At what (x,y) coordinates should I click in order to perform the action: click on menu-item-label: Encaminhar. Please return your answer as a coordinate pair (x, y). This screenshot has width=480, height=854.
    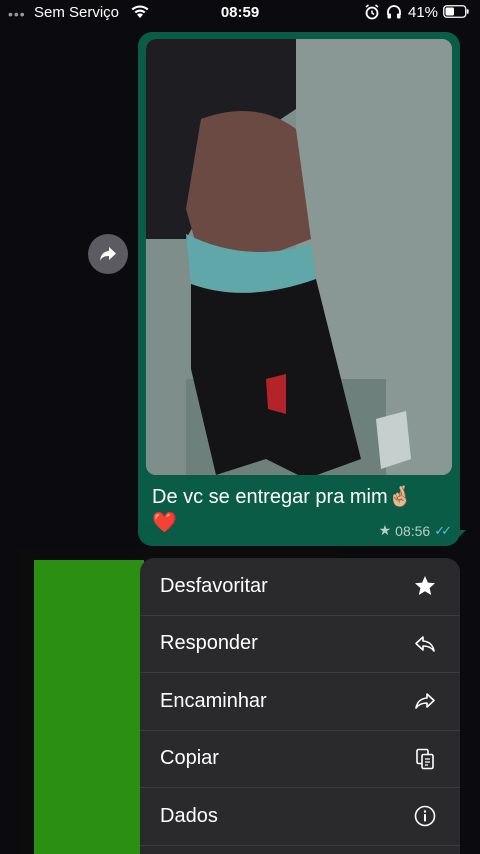
    Looking at the image, I should click on (213, 700).